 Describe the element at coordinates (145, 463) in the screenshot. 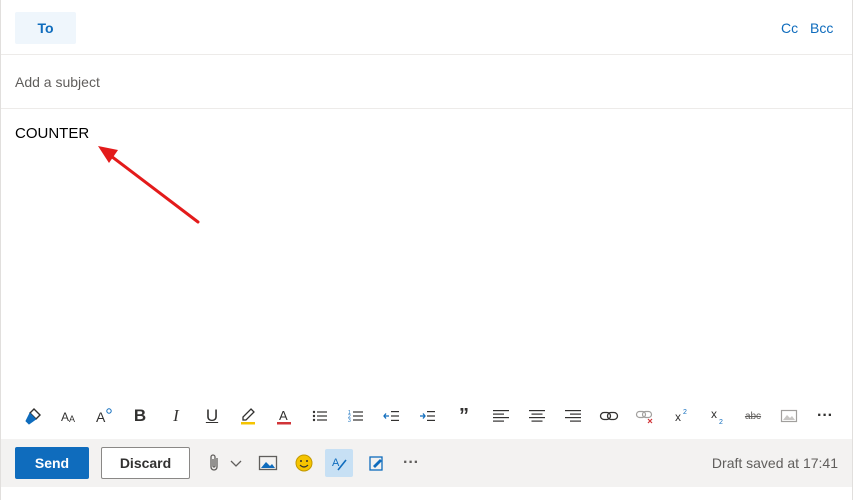

I see `discard-button: Discard` at that location.